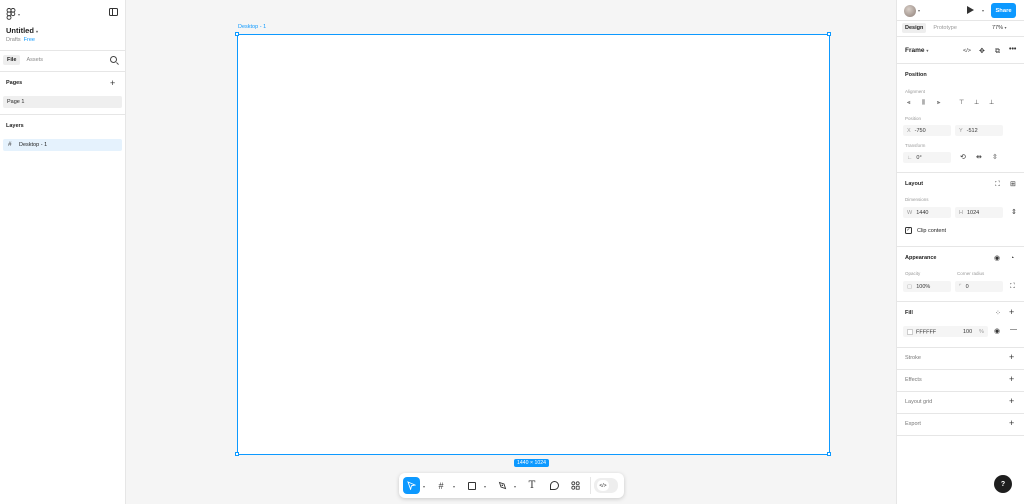 The image size is (1024, 504). I want to click on align-left-icon: ⫷, so click(908, 103).